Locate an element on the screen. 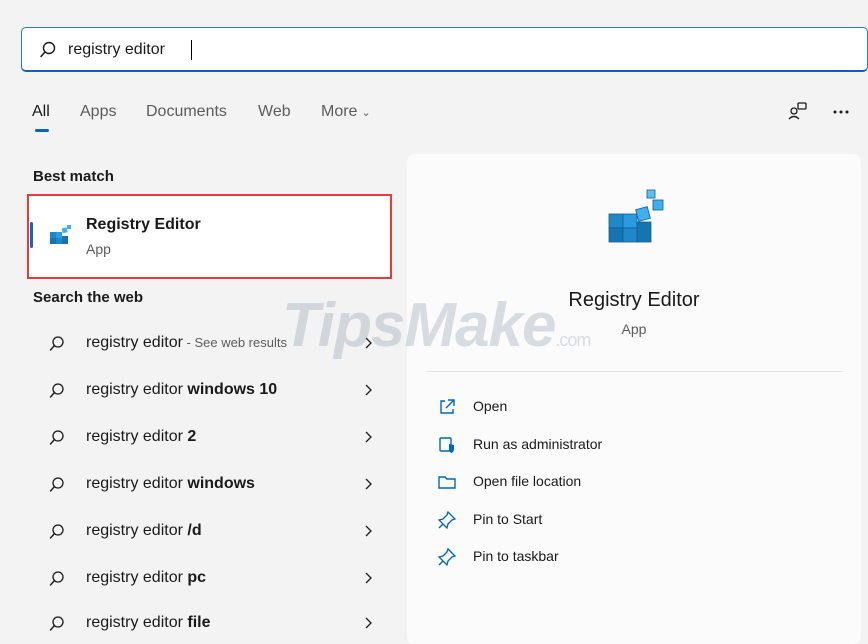  open-action: Open is located at coordinates (627, 407).